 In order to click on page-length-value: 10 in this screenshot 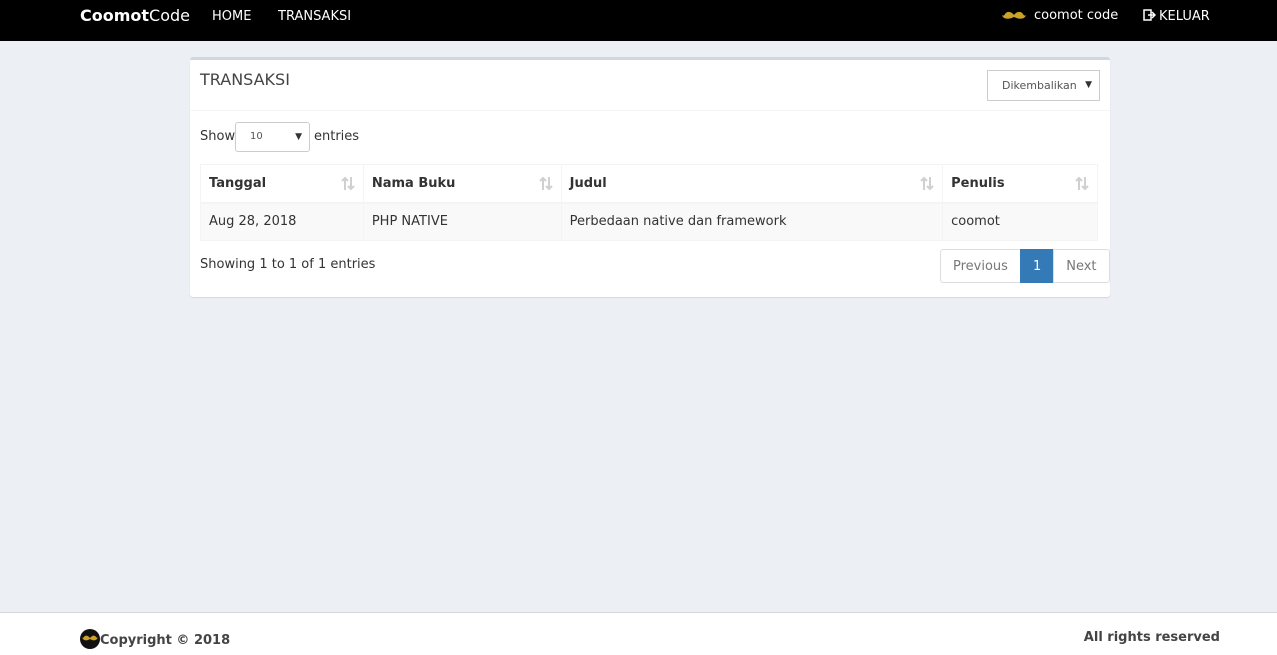, I will do `click(256, 136)`.